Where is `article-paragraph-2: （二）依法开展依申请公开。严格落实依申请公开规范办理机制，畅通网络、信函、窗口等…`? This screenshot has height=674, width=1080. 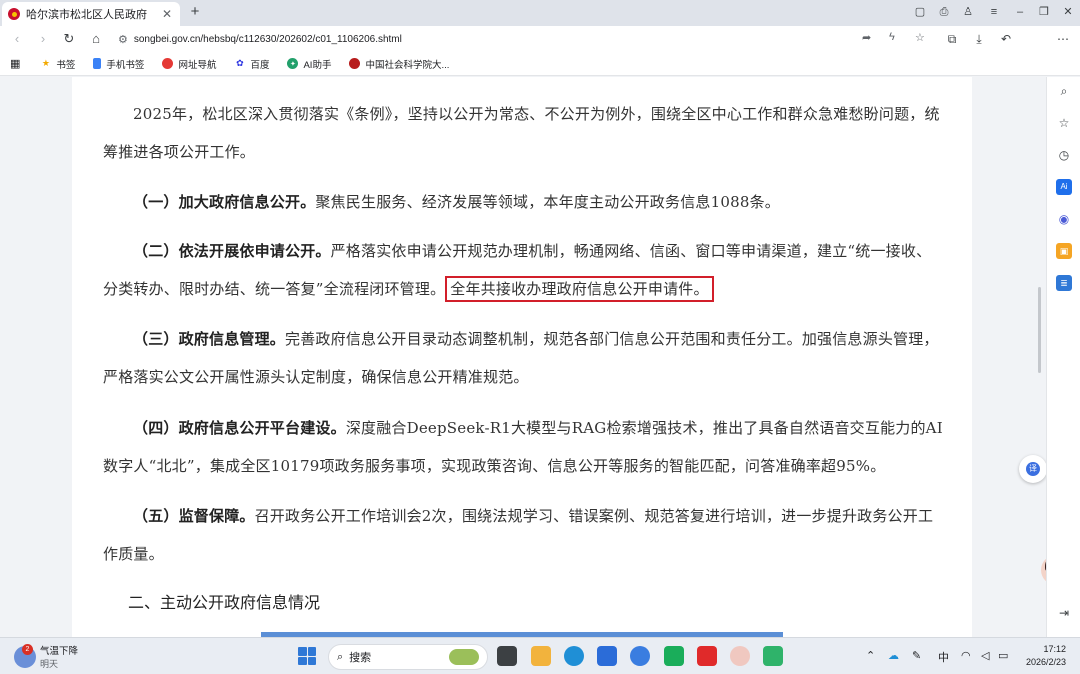
article-paragraph-2: （二）依法开展依申请公开。严格落实依申请公开规范办理机制，畅通网络、信函、窗口等… is located at coordinates (523, 270).